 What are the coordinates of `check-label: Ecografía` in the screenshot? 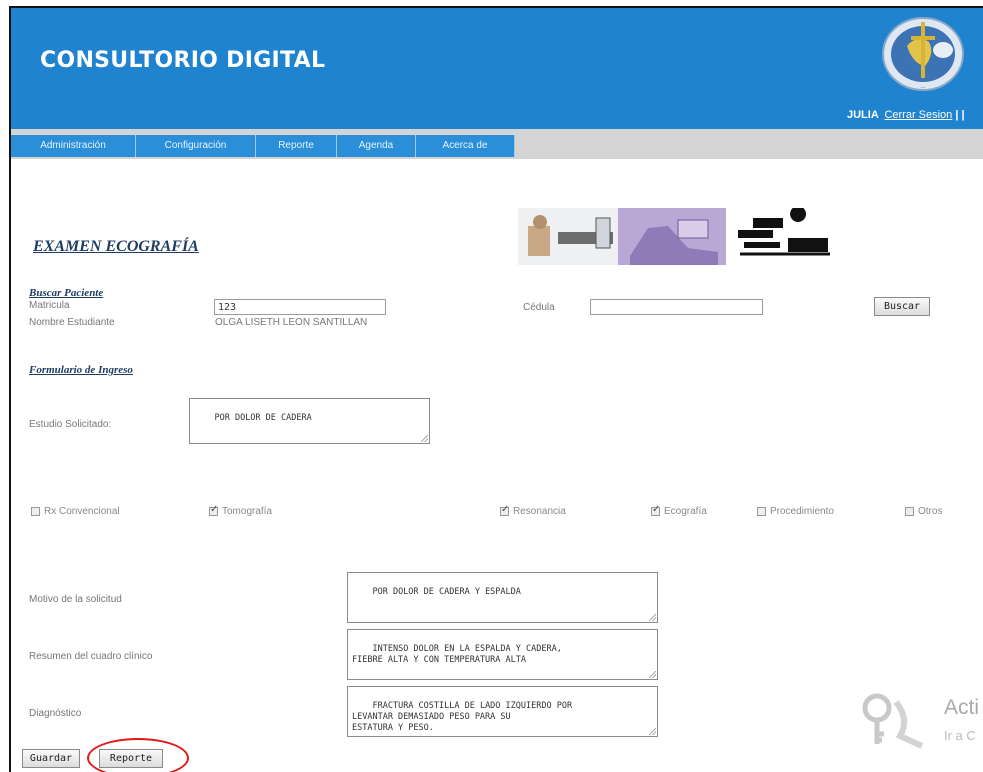 It's located at (685, 511).